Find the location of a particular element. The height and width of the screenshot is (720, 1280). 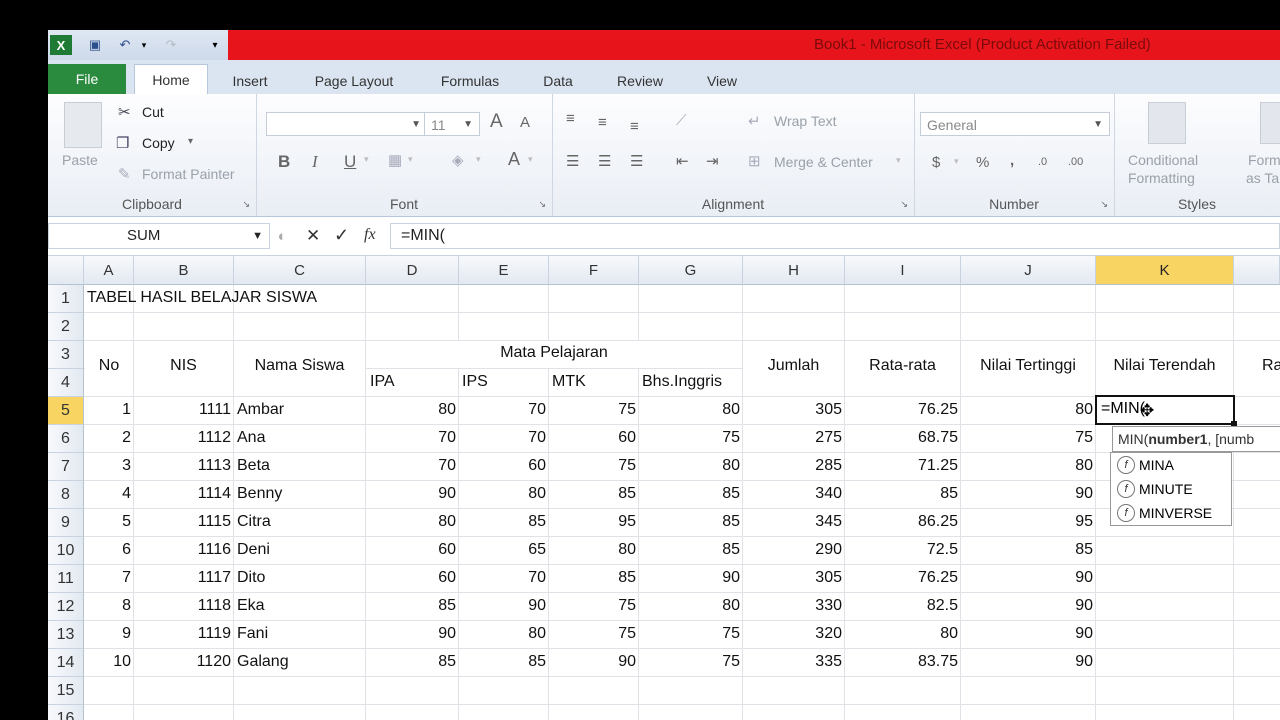

font-launcher-icon: ↘ is located at coordinates (542, 204).